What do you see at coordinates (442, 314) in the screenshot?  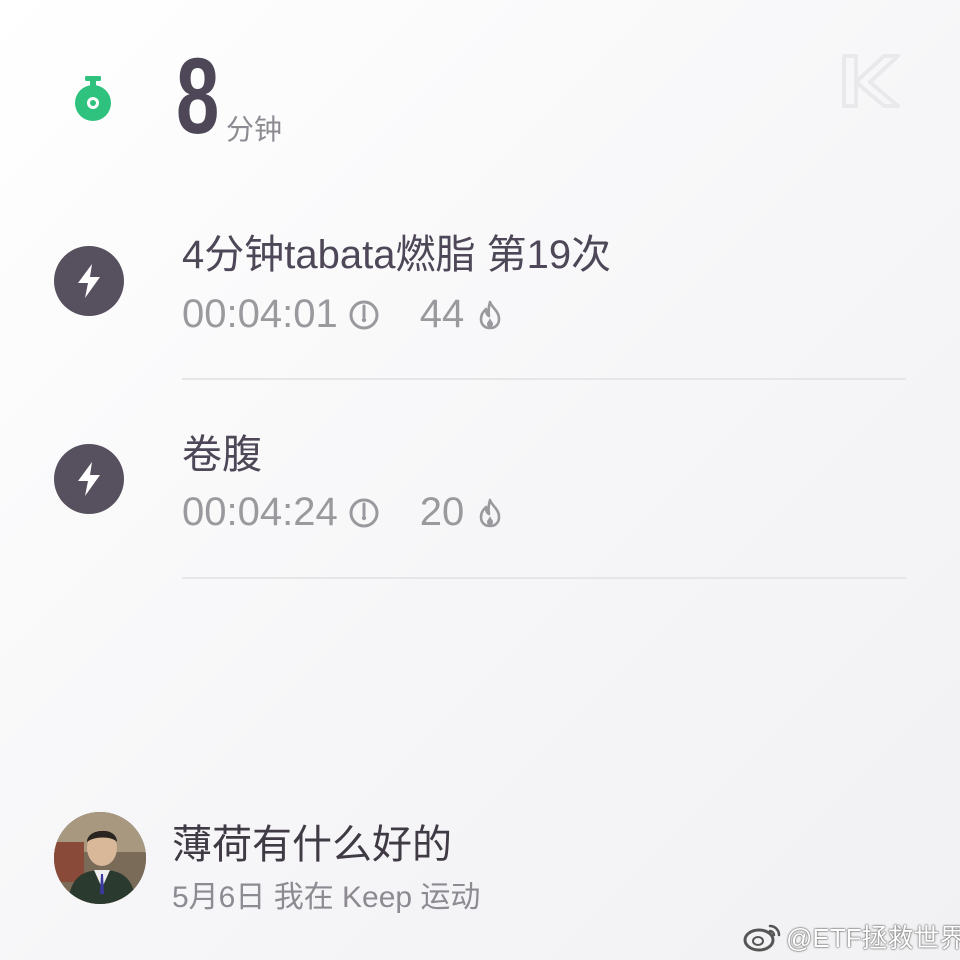 I see `workout-calories: 44` at bounding box center [442, 314].